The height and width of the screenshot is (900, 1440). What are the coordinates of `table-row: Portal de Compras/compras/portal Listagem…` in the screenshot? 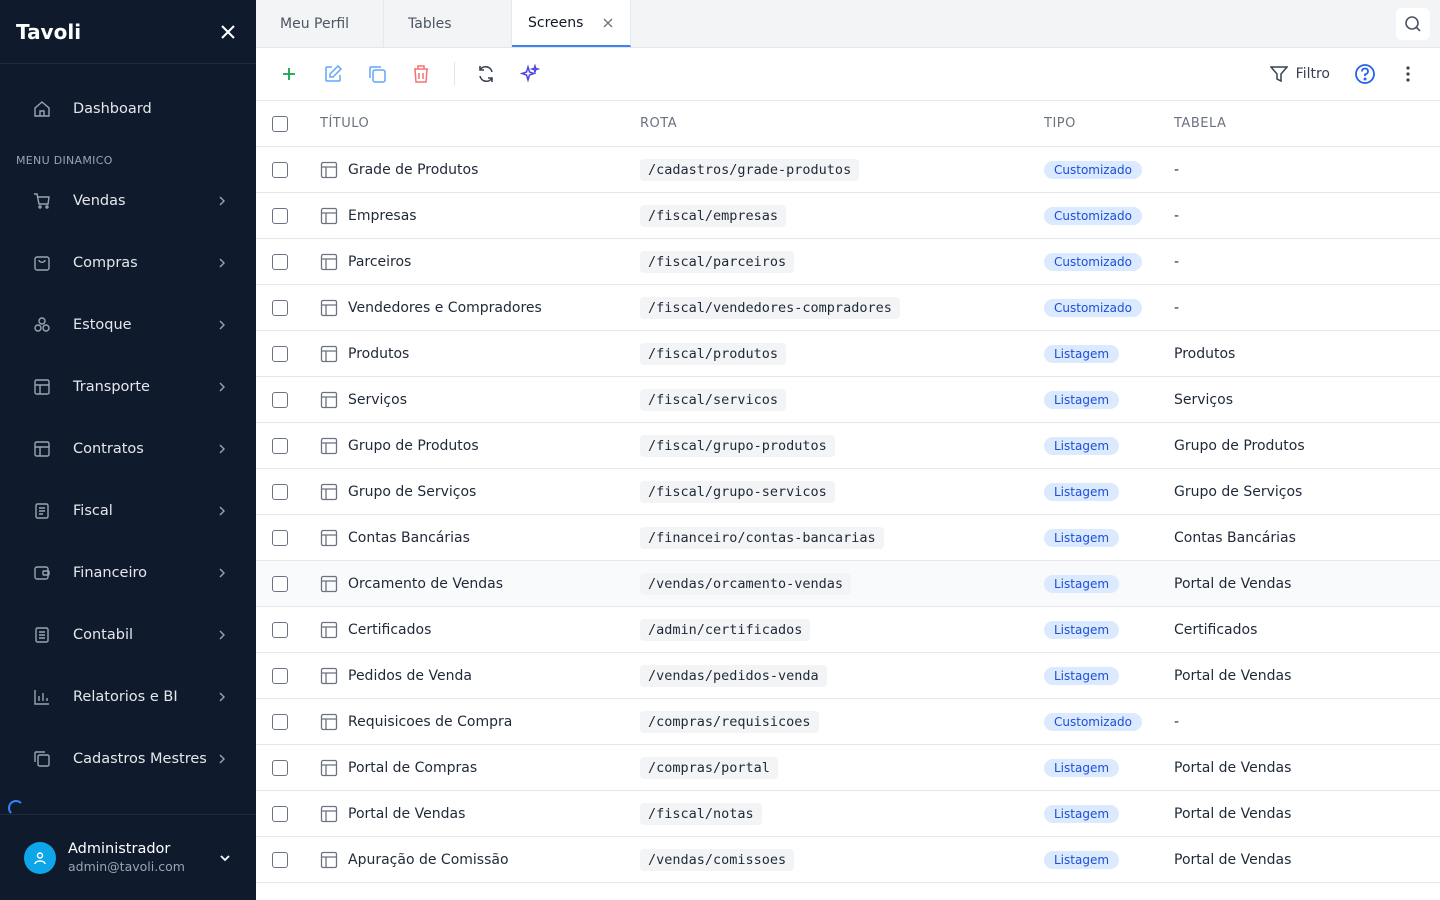 It's located at (848, 768).